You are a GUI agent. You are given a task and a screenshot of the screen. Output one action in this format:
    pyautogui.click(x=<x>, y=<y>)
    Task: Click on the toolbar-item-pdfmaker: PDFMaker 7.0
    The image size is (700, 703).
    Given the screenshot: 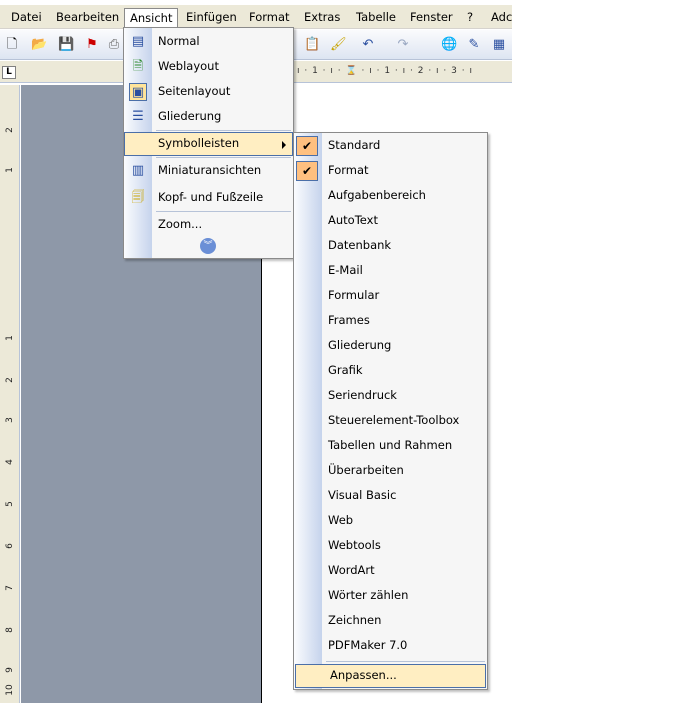 What is the action you would take?
    pyautogui.click(x=390, y=646)
    